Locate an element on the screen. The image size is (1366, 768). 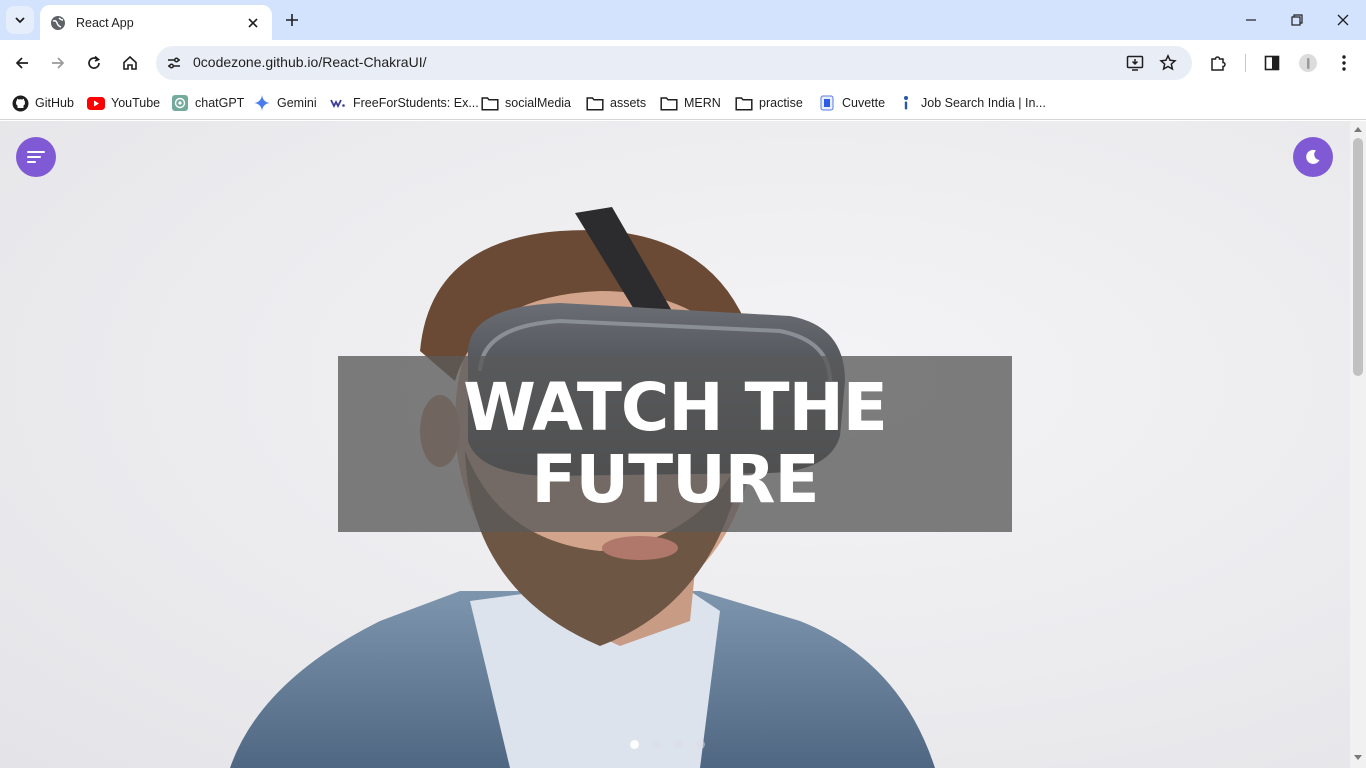
arrow-right-icon is located at coordinates (58, 63).